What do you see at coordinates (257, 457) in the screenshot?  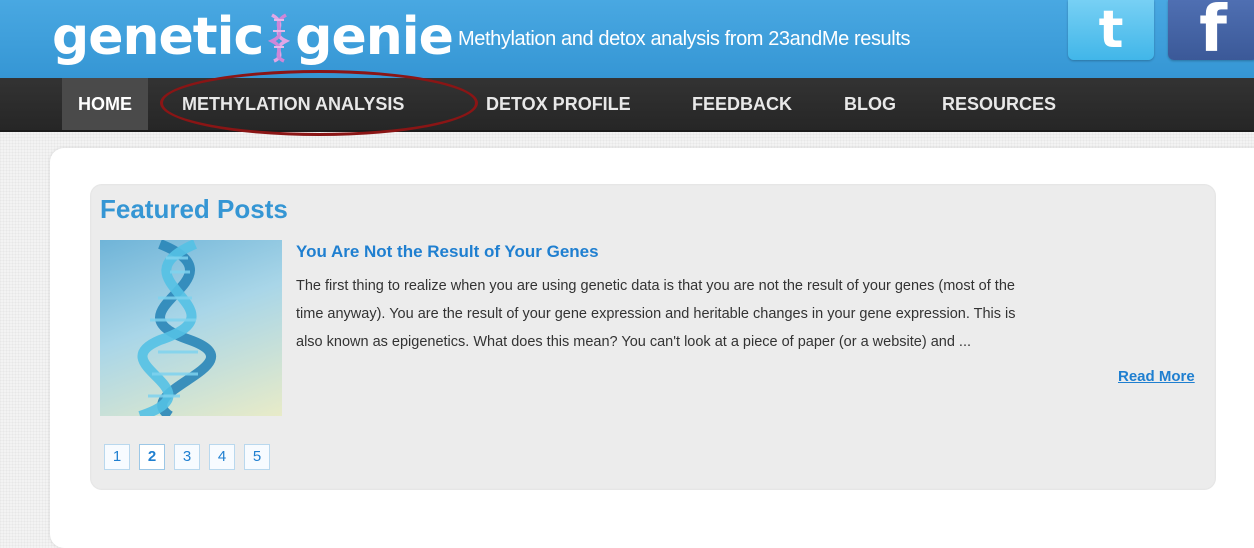 I see `page-button-5: 5` at bounding box center [257, 457].